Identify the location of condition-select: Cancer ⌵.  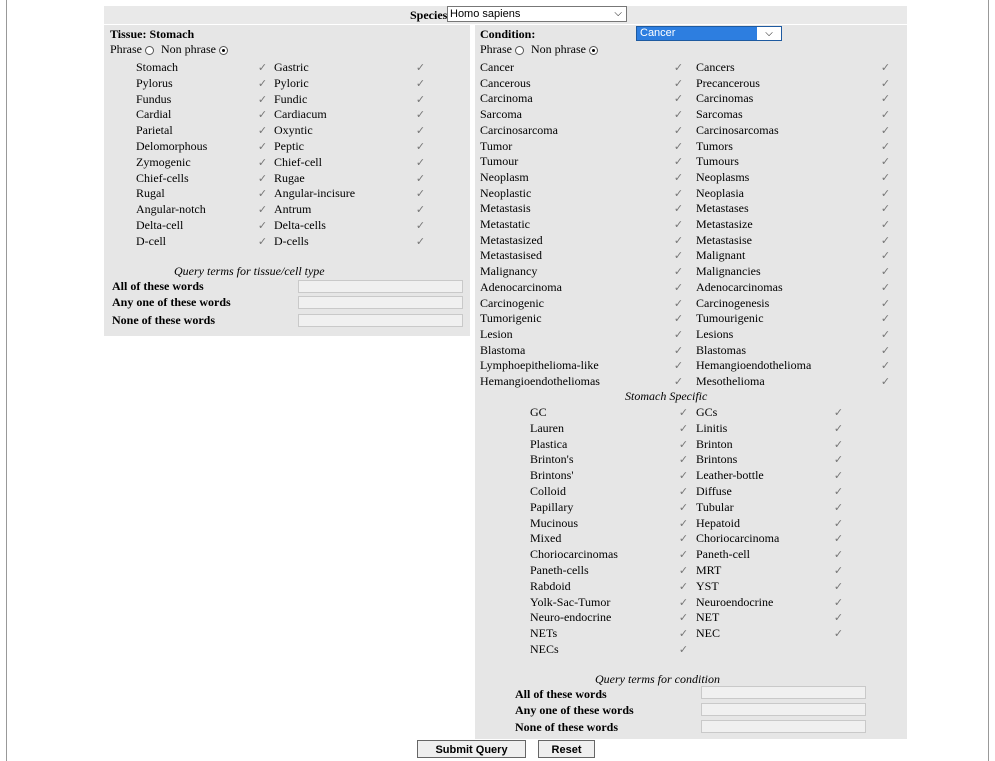
(709, 33).